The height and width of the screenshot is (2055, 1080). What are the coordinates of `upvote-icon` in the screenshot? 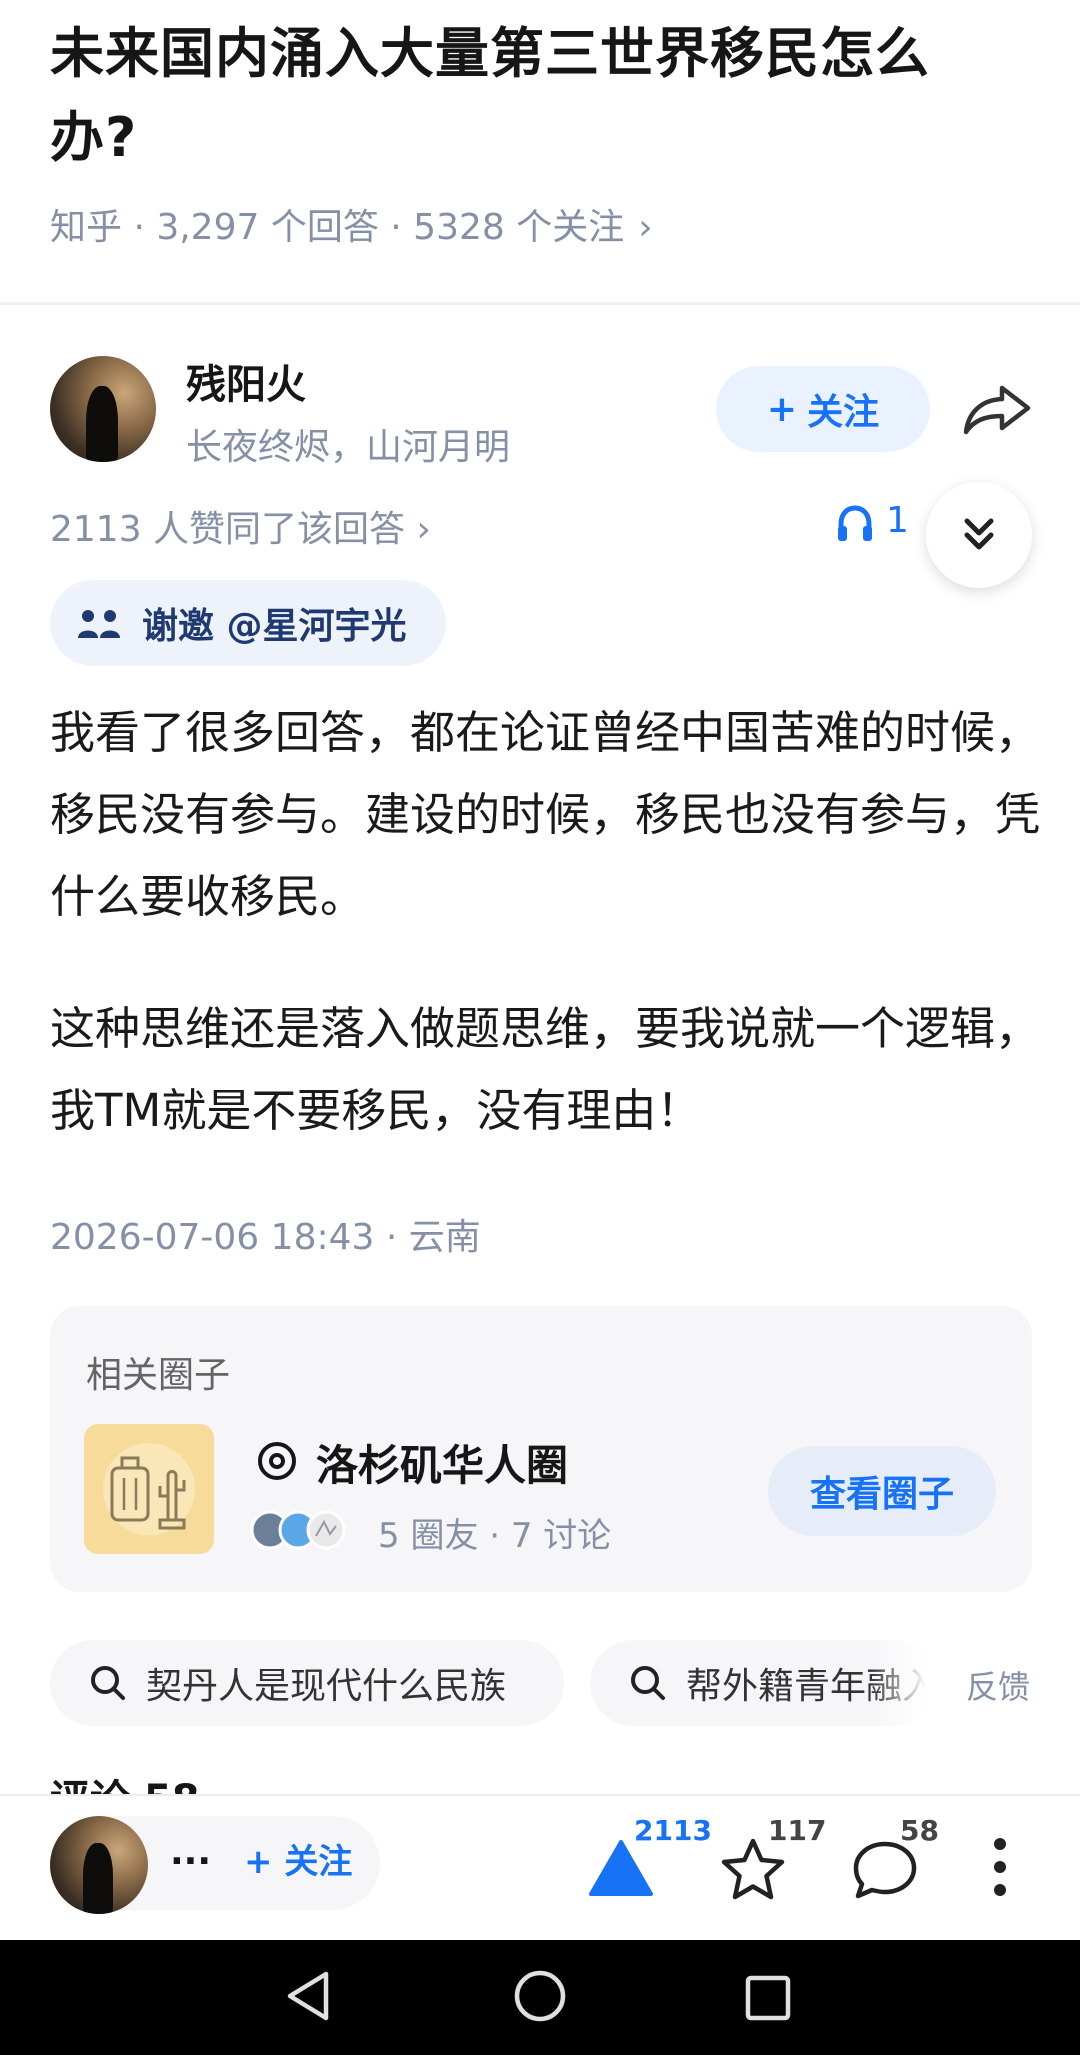 It's located at (621, 1868).